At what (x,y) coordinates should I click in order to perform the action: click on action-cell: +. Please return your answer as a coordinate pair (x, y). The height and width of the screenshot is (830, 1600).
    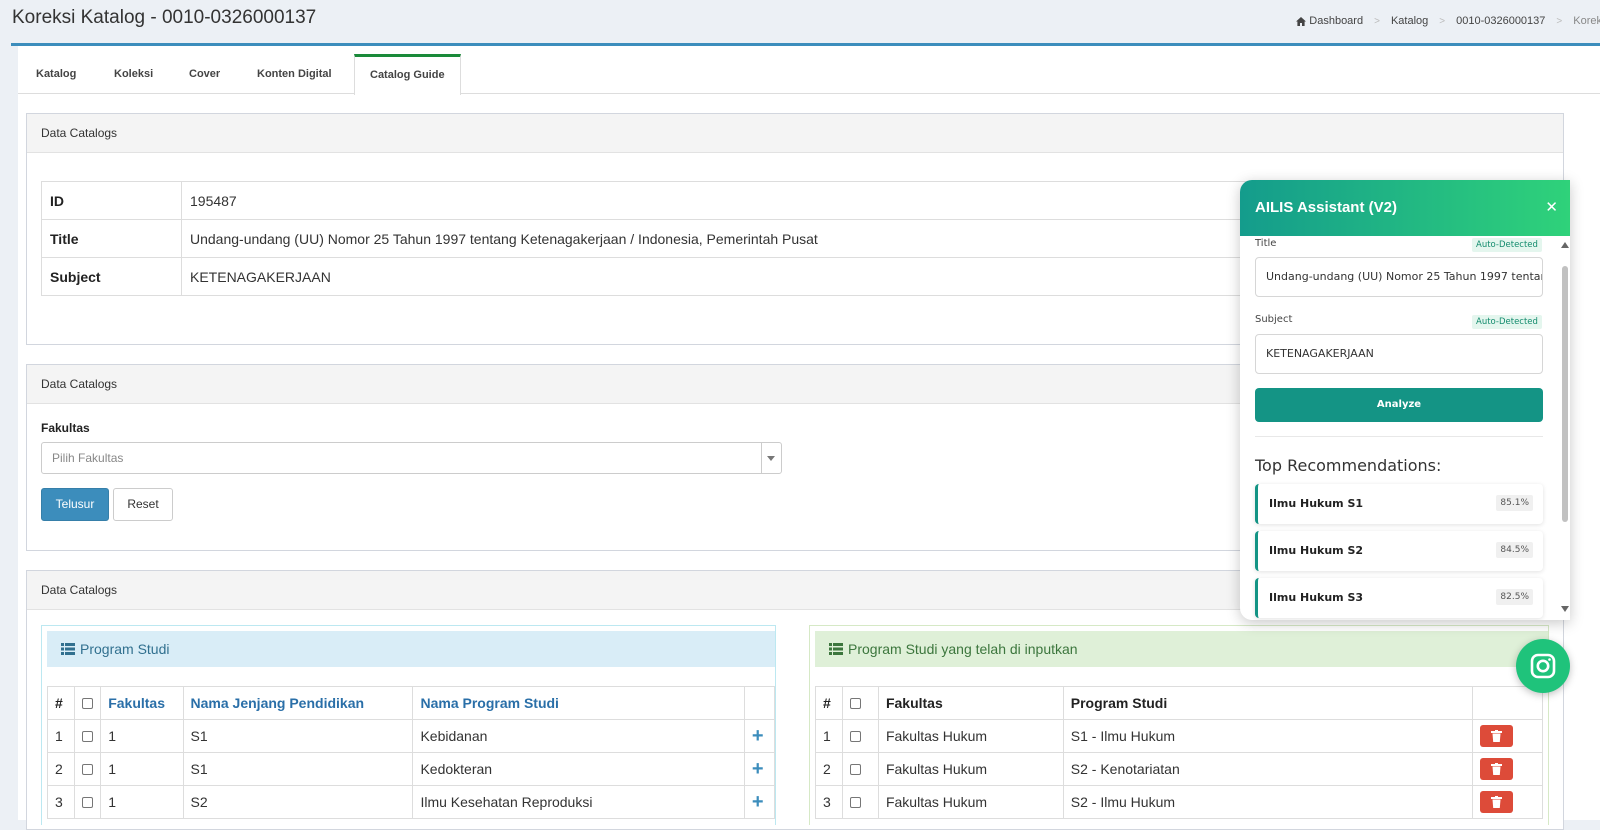
    Looking at the image, I should click on (759, 736).